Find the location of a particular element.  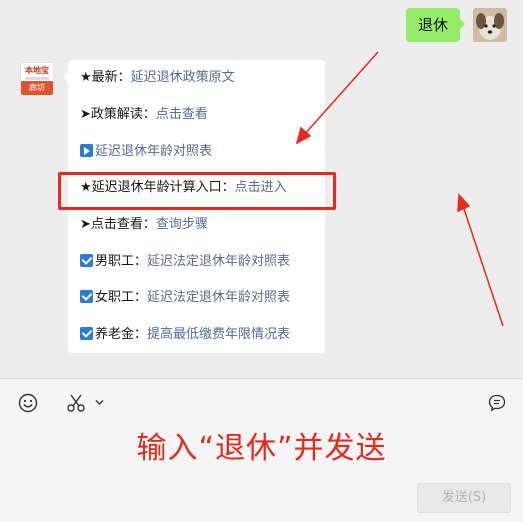

menu-line-prefix: ➤政策解读： is located at coordinates (118, 114).